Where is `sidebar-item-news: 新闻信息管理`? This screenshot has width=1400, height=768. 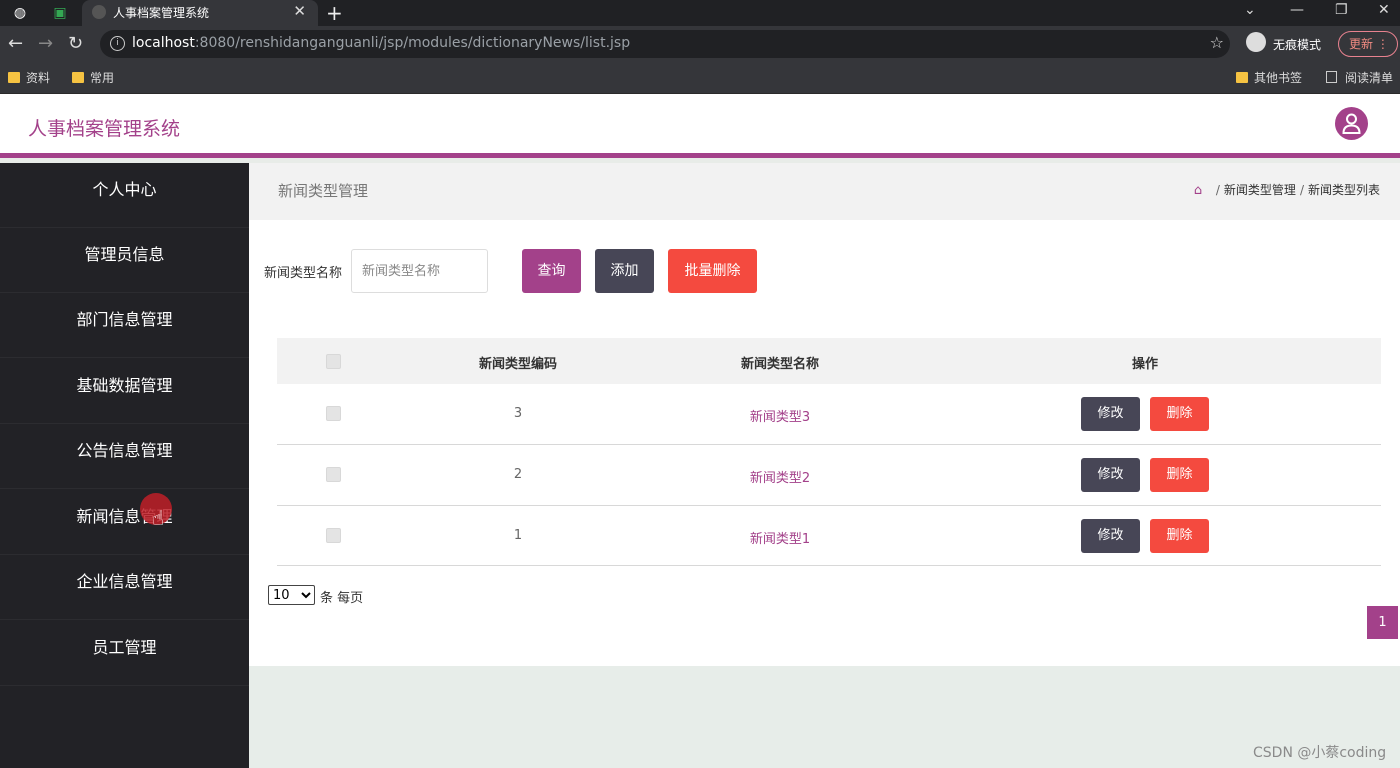 sidebar-item-news: 新闻信息管理 is located at coordinates (124, 522).